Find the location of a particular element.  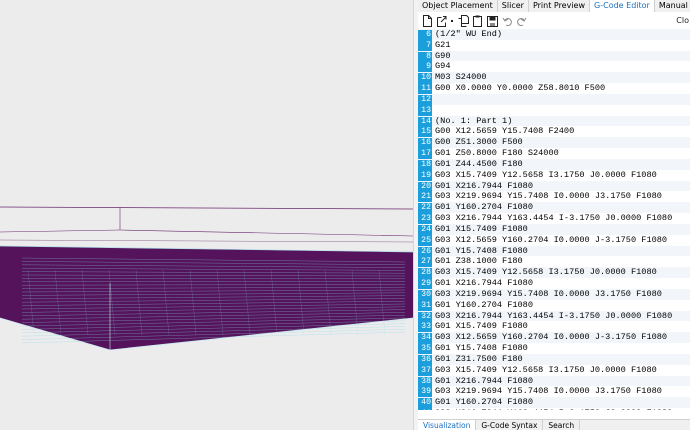

code-line: 12 is located at coordinates (554, 99).